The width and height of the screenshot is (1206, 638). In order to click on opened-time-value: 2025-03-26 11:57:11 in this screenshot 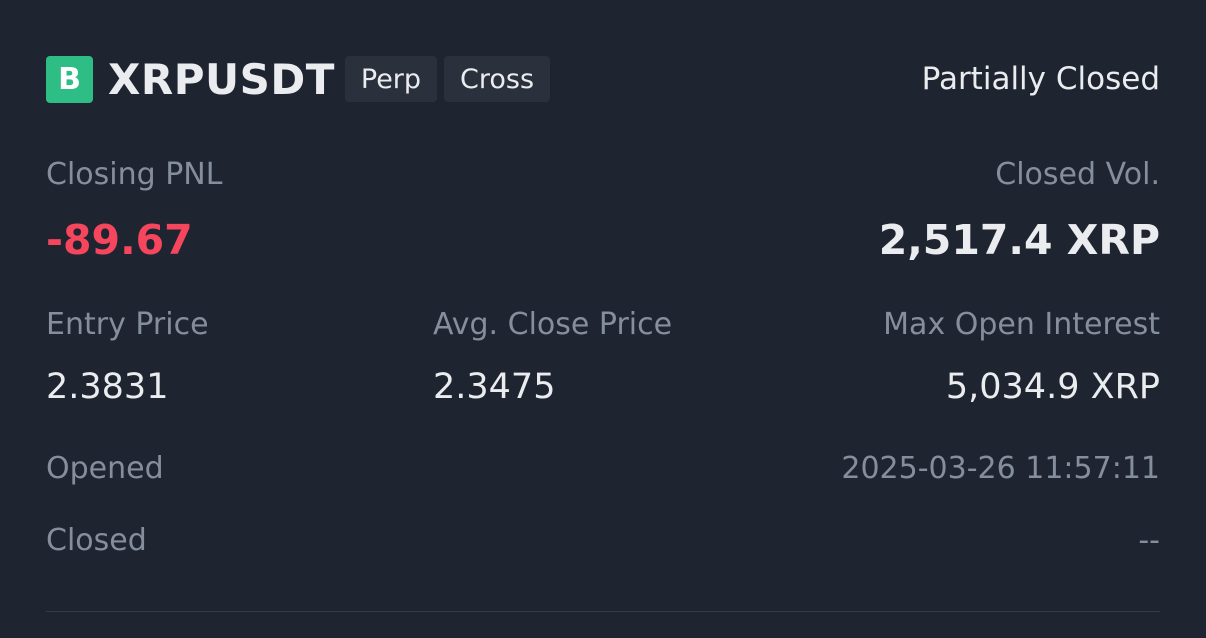, I will do `click(1000, 468)`.